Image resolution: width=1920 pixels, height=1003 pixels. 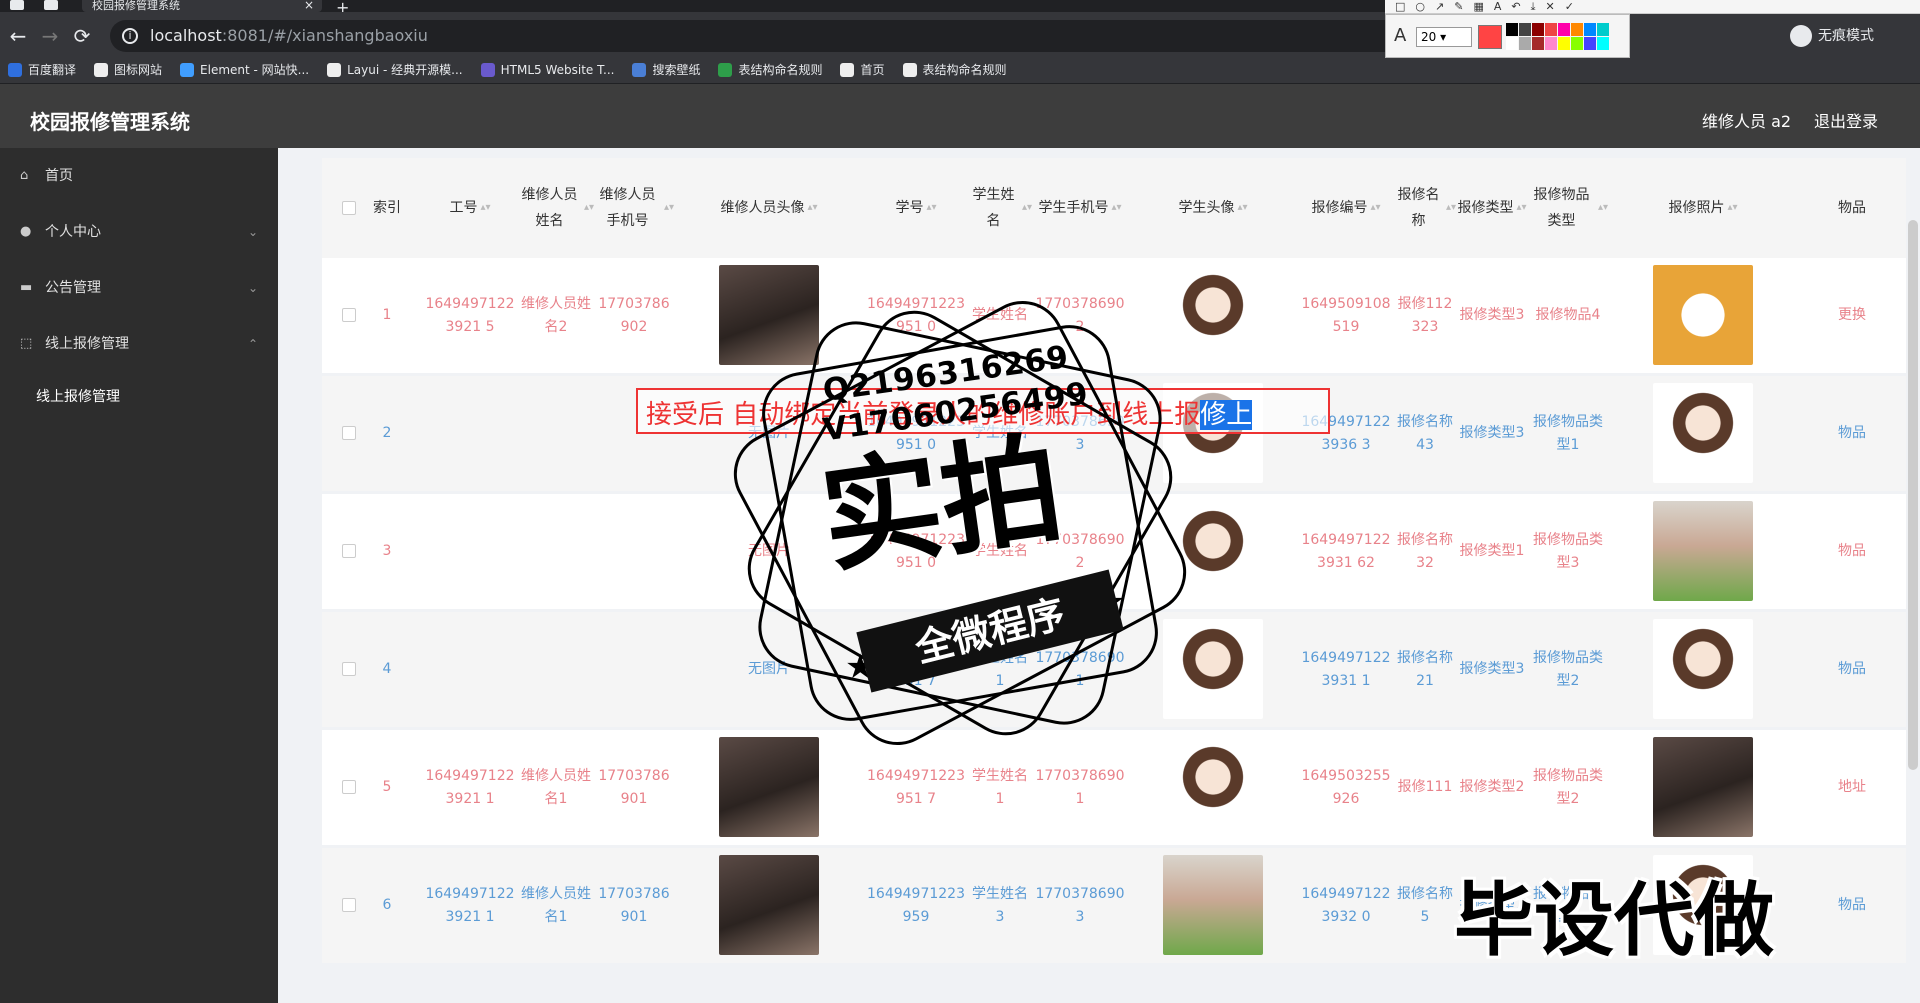 I want to click on column-header: 学生手机号 ▴▾, so click(x=1080, y=208).